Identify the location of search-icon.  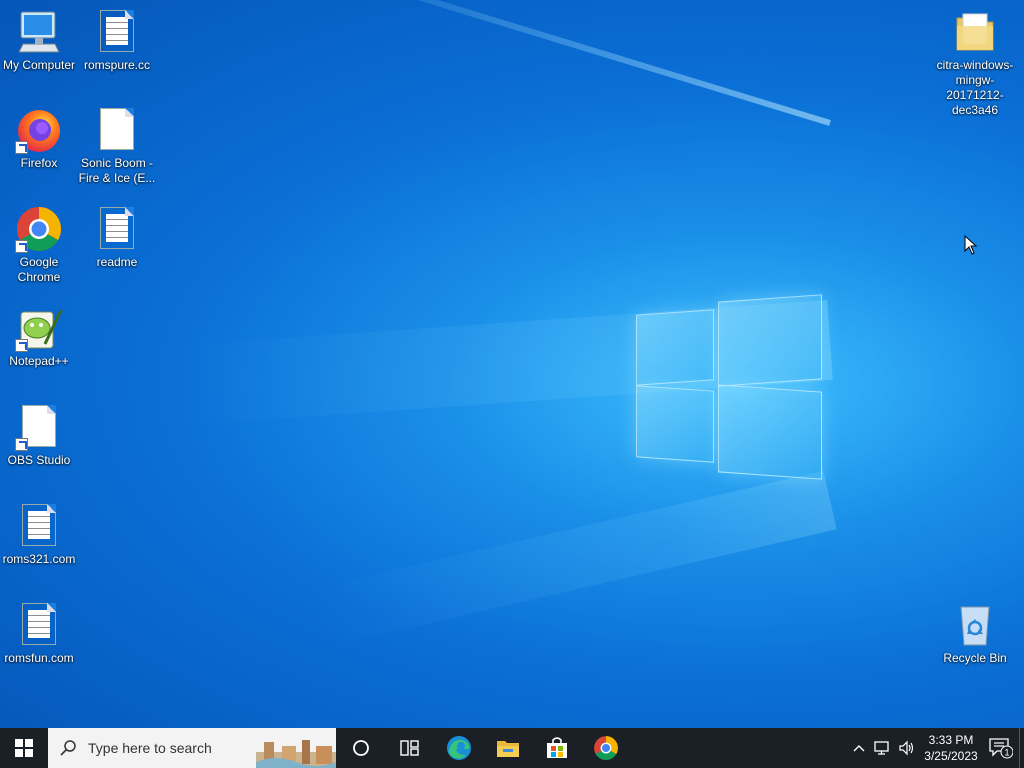
(68, 748).